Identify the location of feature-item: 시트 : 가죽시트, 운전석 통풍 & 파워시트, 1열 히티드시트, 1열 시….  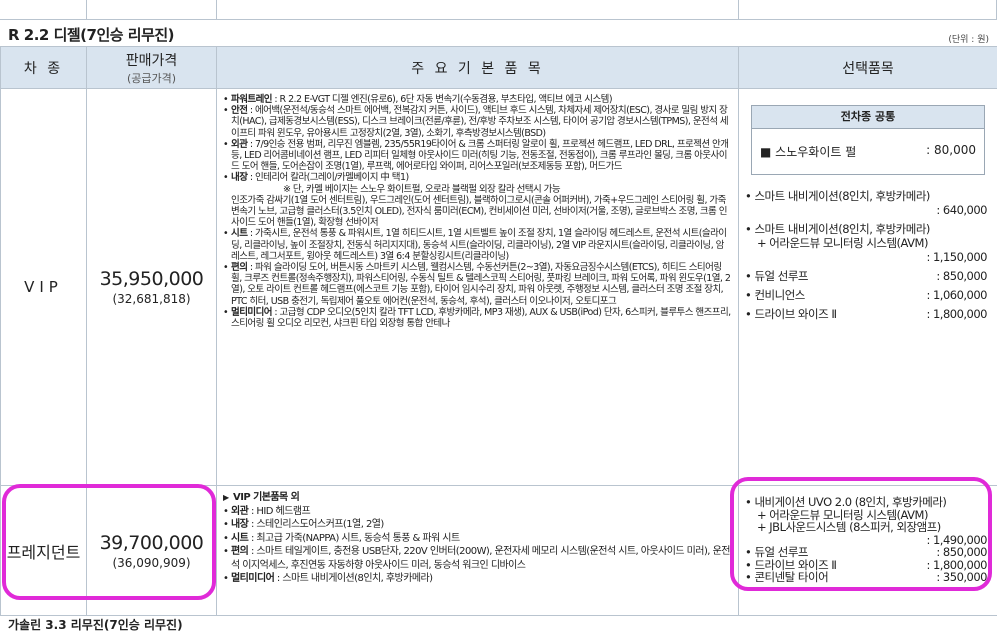
(477, 245).